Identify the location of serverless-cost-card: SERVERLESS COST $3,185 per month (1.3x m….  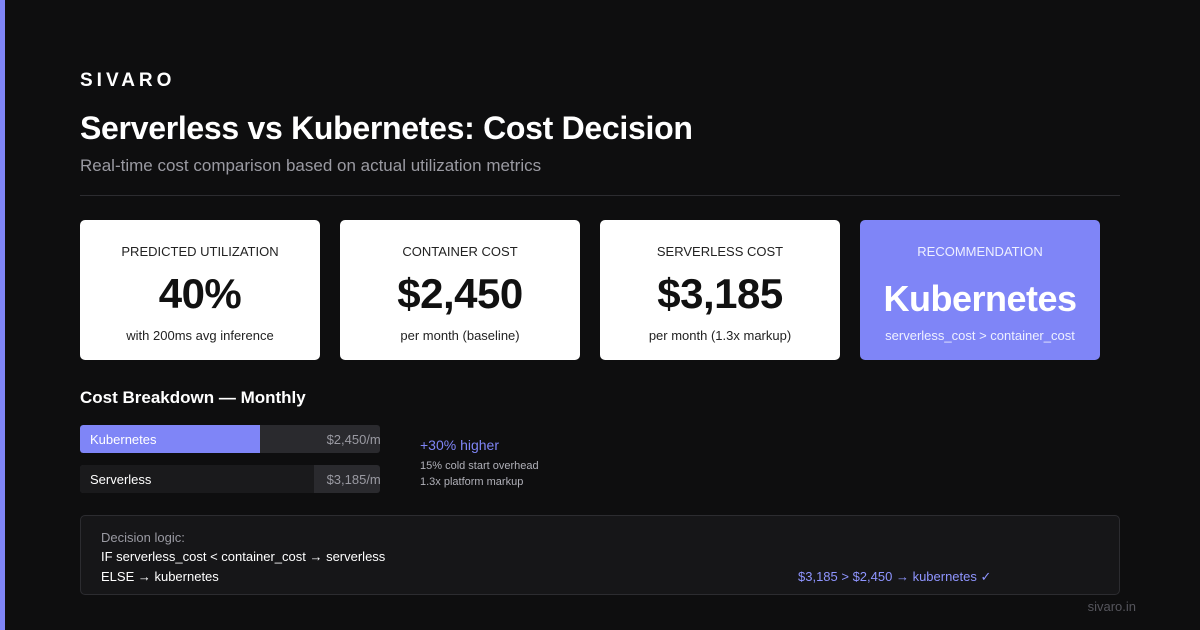
(720, 290).